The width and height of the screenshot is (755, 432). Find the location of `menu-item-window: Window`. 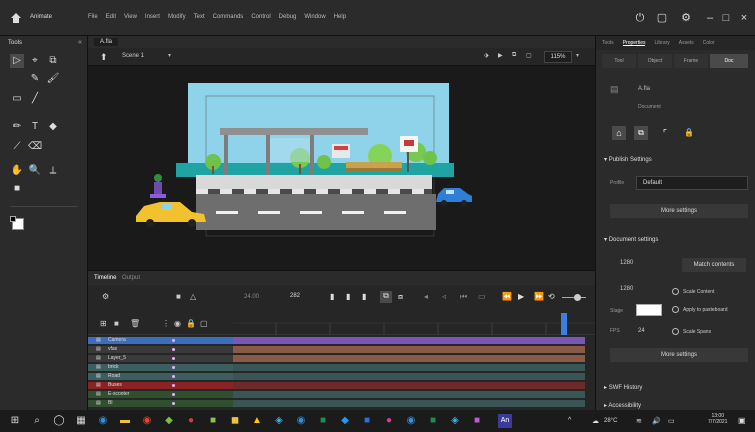

menu-item-window: Window is located at coordinates (314, 17).